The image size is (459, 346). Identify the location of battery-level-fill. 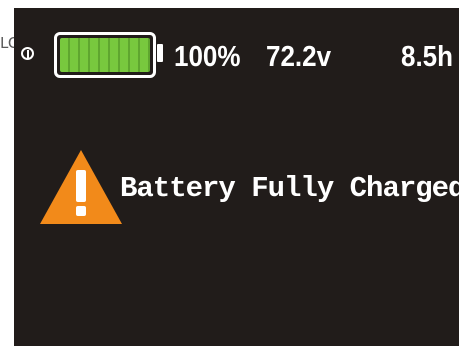
(105, 55).